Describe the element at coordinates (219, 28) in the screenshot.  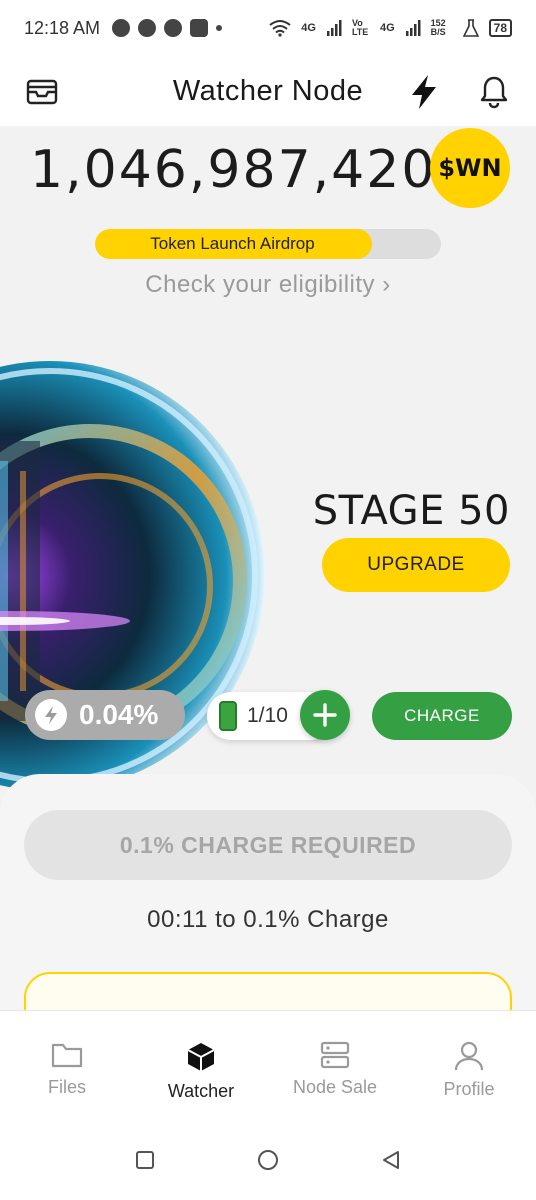
I see `more-notifications-icon` at that location.